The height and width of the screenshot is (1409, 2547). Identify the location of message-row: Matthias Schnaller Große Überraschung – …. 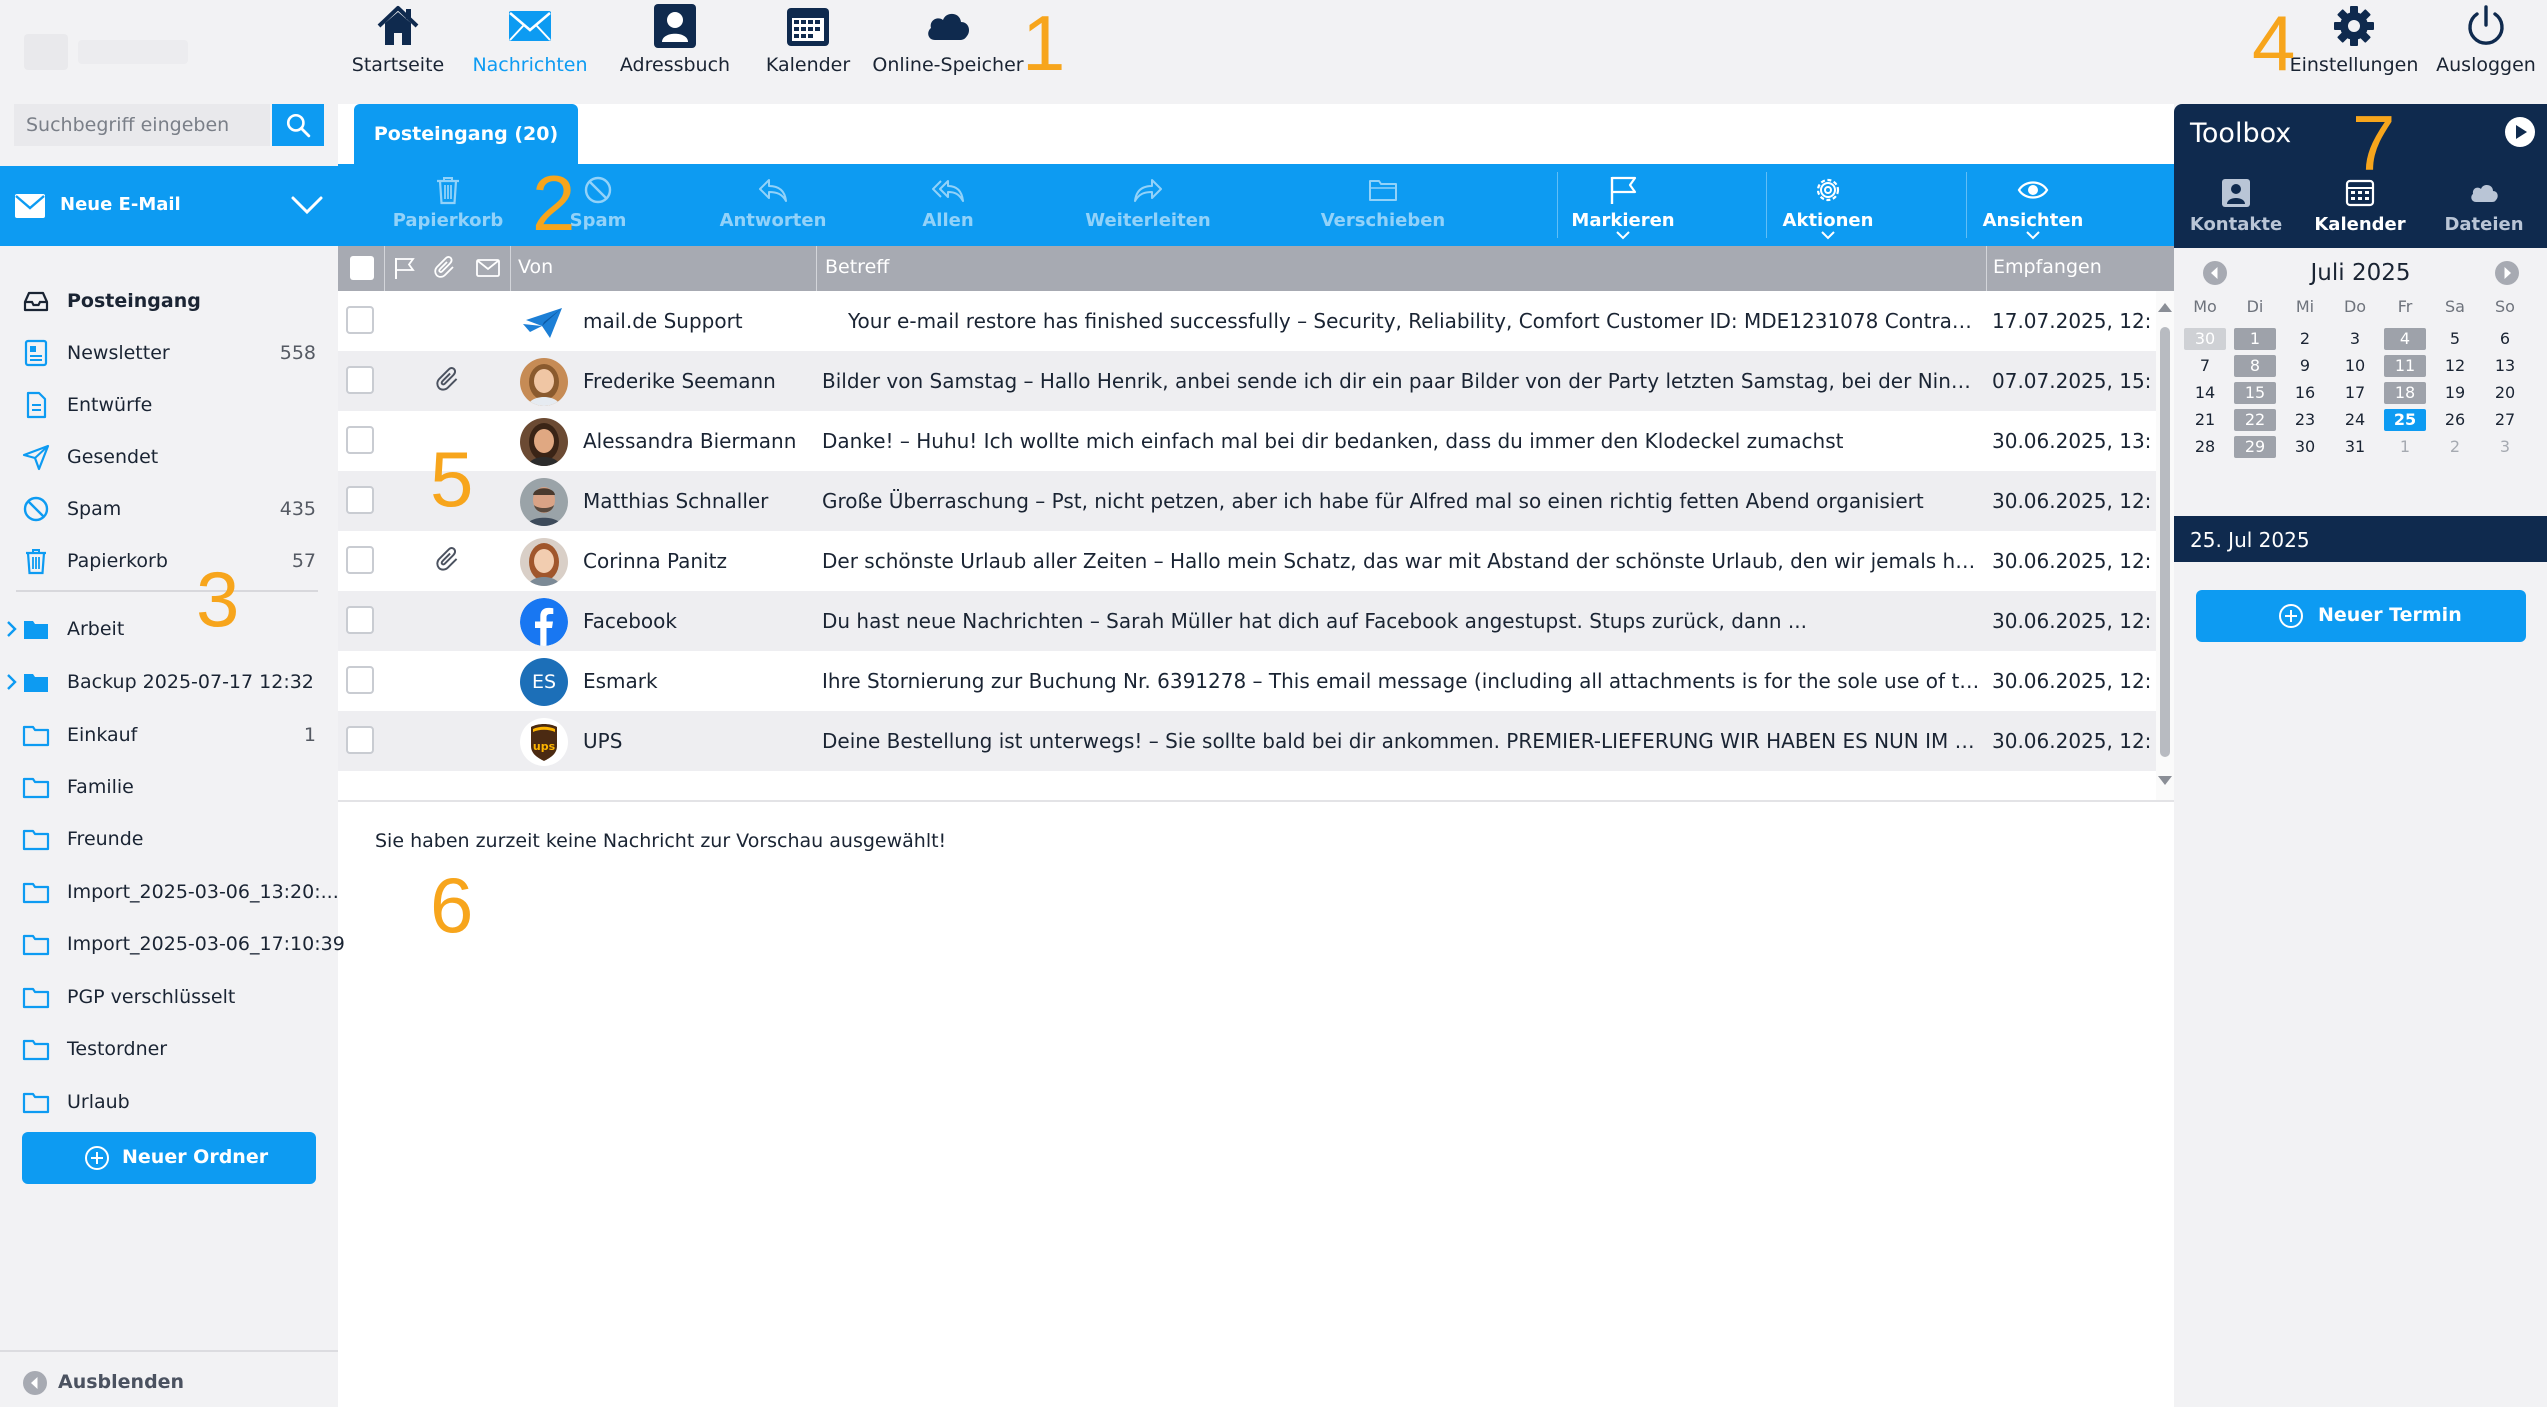
(1248, 501).